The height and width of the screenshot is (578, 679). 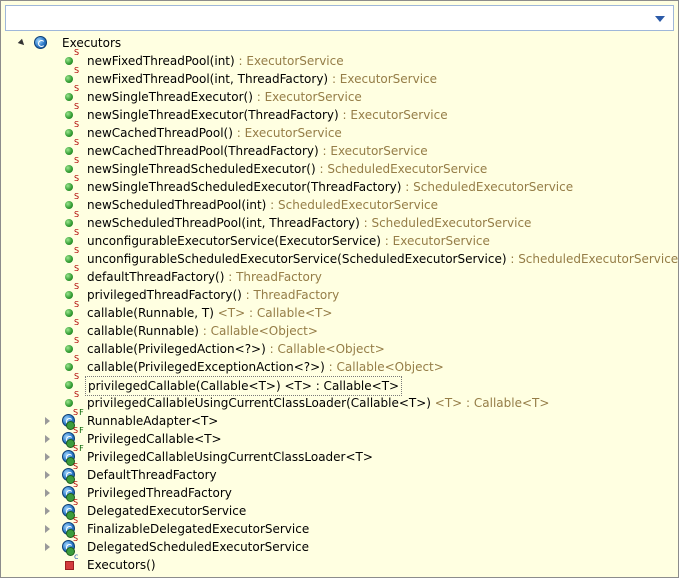 I want to click on method-name: newSingleThreadExecutor(), so click(x=170, y=97).